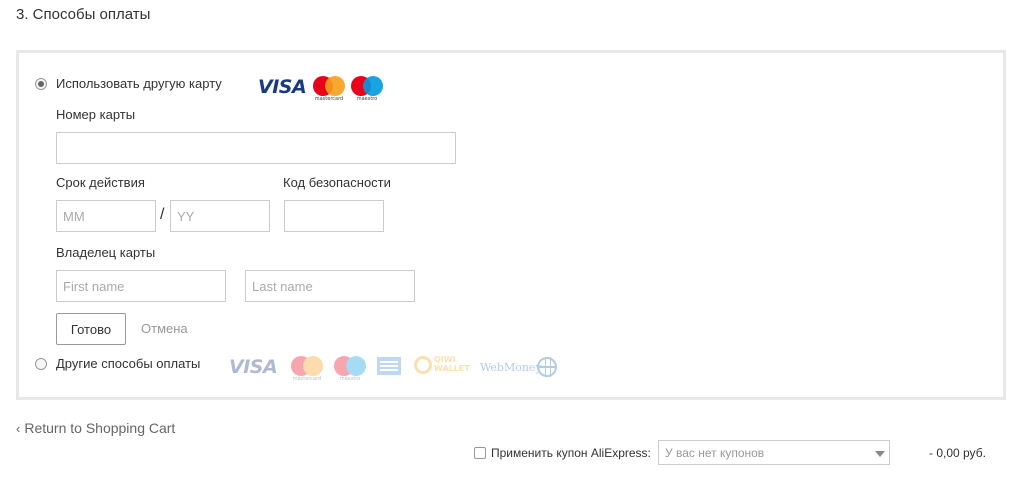  Describe the element at coordinates (41, 84) in the screenshot. I see `radio-use-card` at that location.